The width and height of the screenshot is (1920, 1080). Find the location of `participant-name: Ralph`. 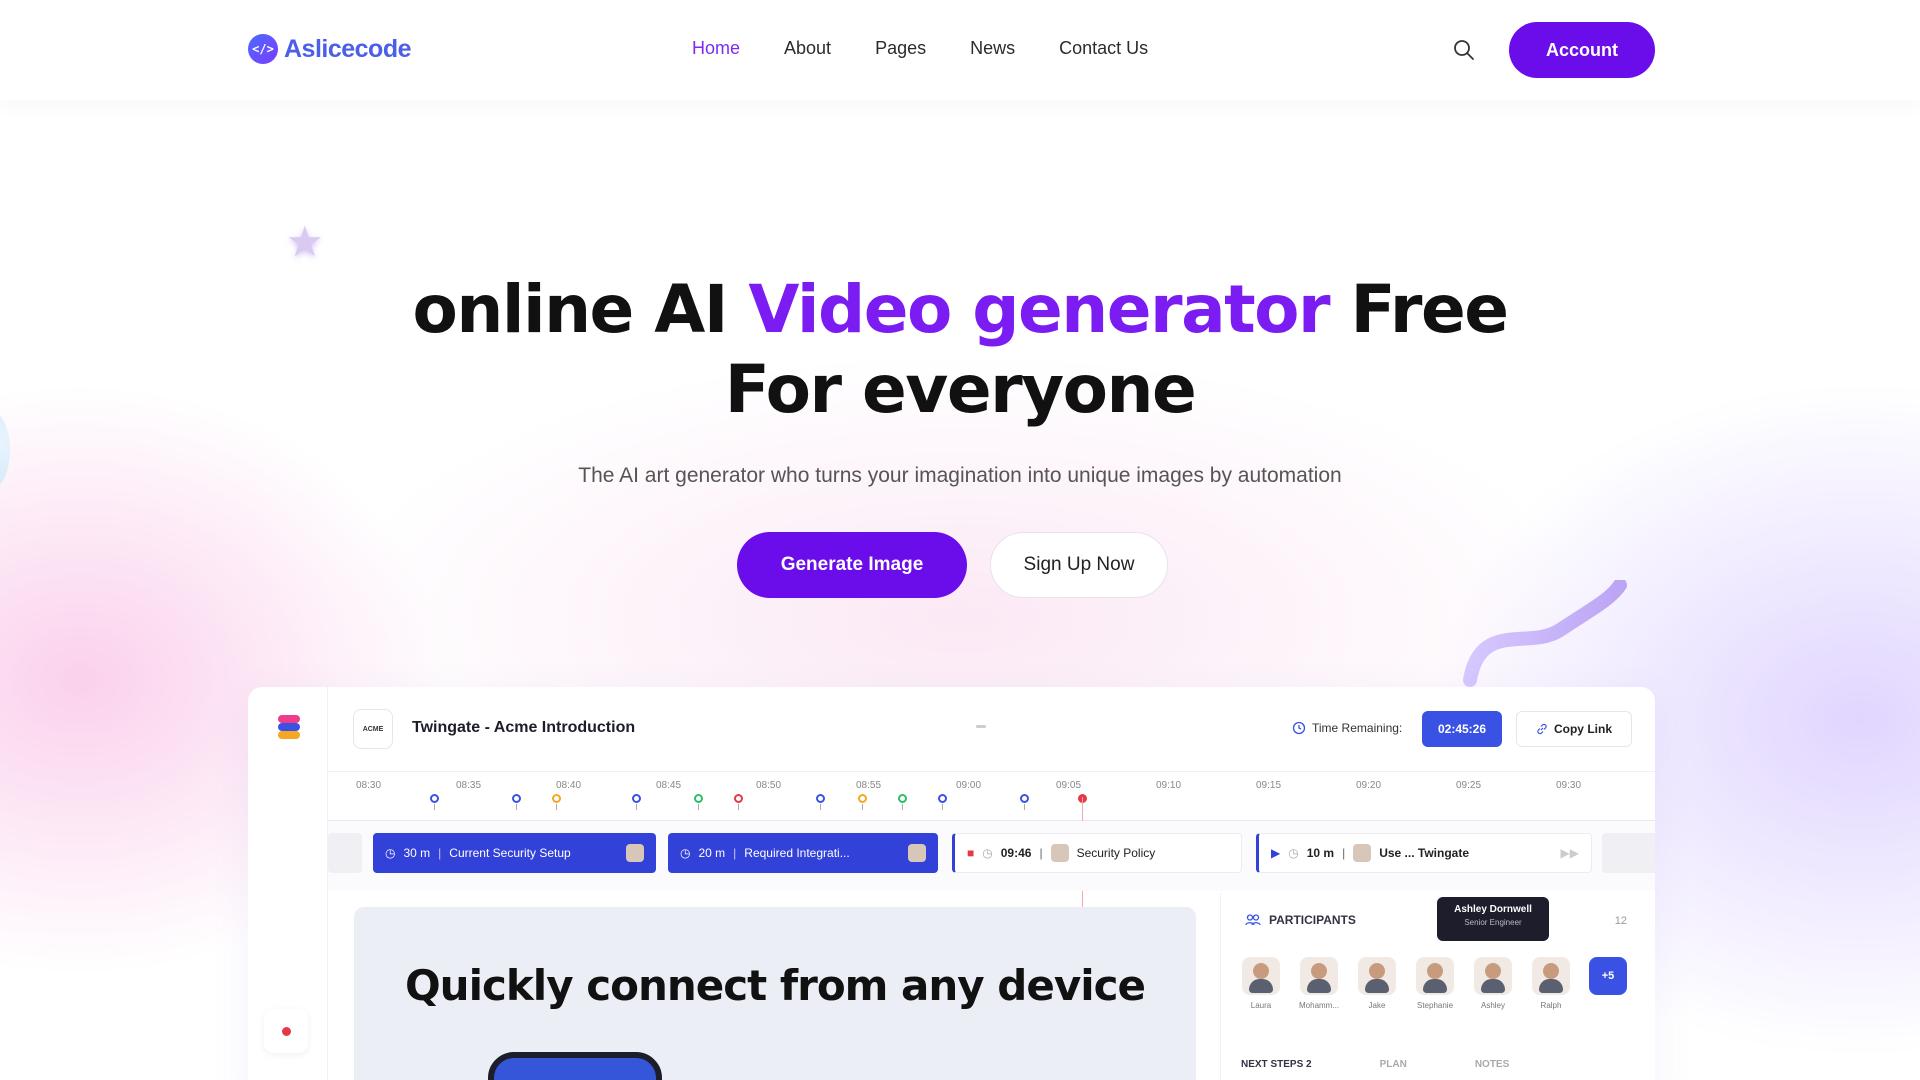

participant-name: Ralph is located at coordinates (1551, 1005).